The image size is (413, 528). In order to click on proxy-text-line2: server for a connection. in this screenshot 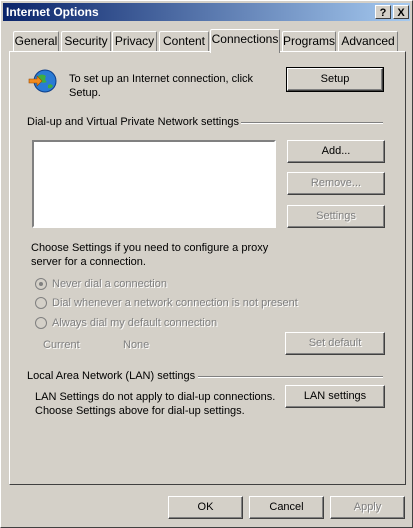, I will do `click(88, 262)`.